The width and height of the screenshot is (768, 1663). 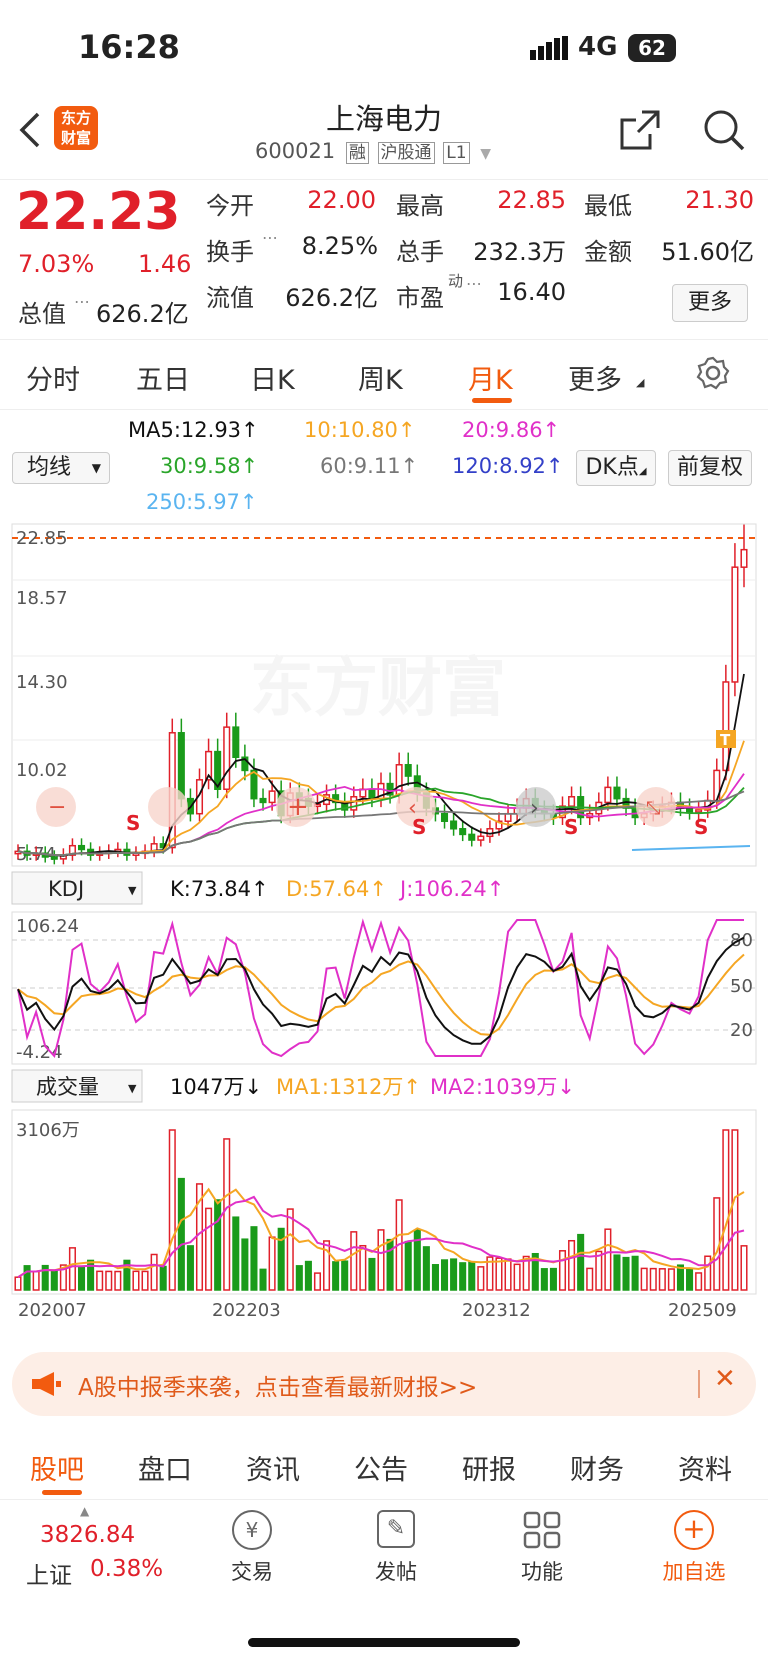 What do you see at coordinates (273, 1467) in the screenshot?
I see `tab-news: 资讯` at bounding box center [273, 1467].